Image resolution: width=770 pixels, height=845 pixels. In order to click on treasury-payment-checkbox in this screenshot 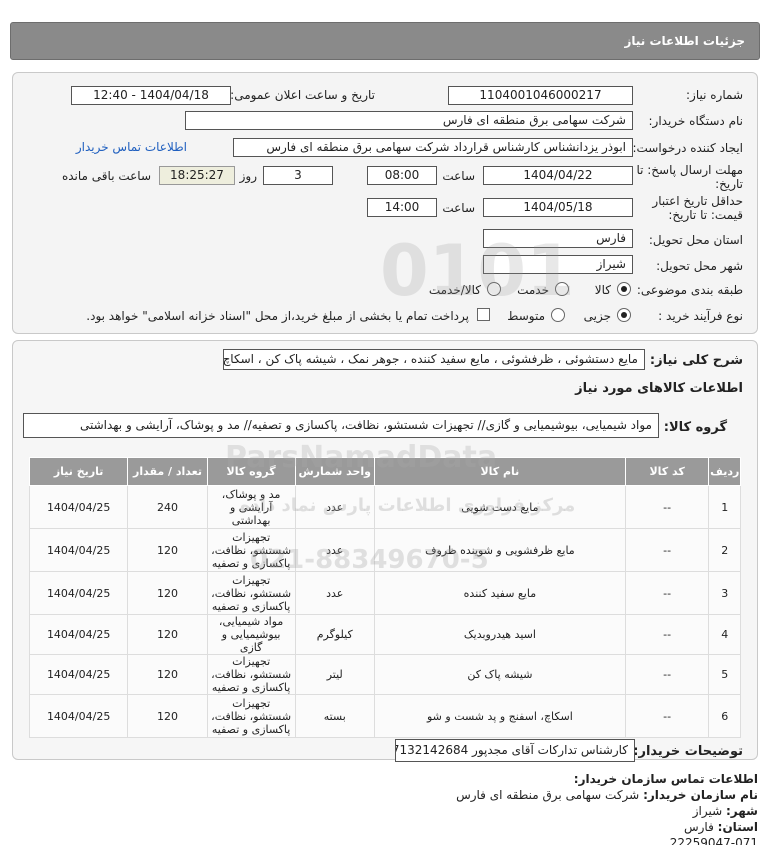, I will do `click(483, 314)`.